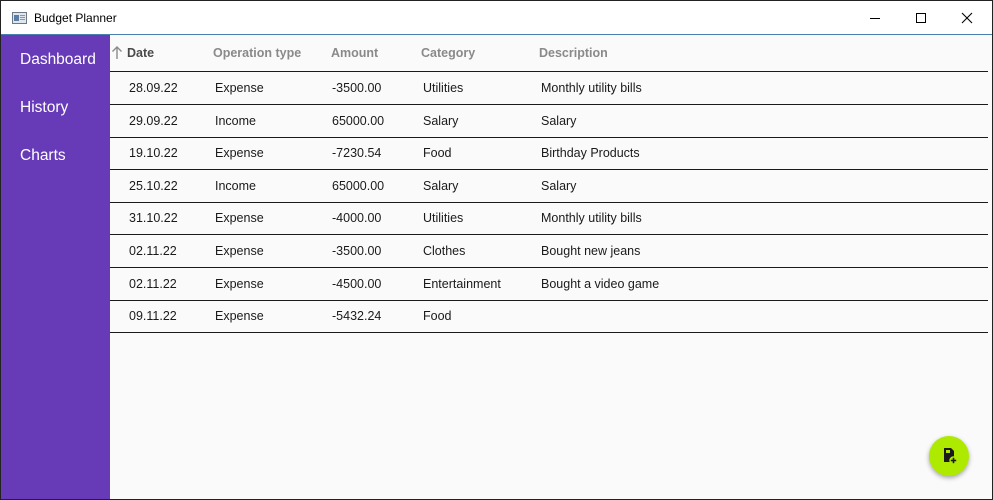  What do you see at coordinates (573, 53) in the screenshot?
I see `column-header-description: Description` at bounding box center [573, 53].